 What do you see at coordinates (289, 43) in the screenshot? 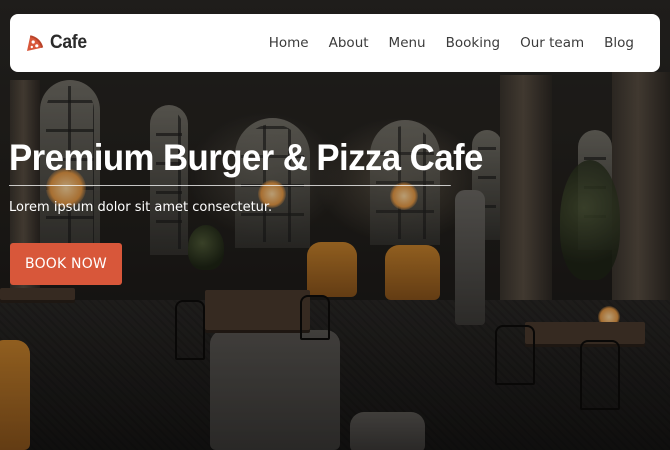
I see `nav-link-home: Home` at bounding box center [289, 43].